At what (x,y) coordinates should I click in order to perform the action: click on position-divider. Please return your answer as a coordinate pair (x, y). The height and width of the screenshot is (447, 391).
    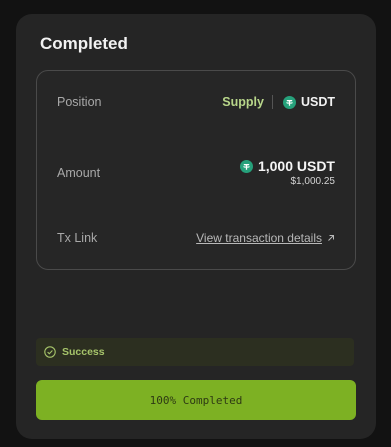
    Looking at the image, I should click on (272, 102).